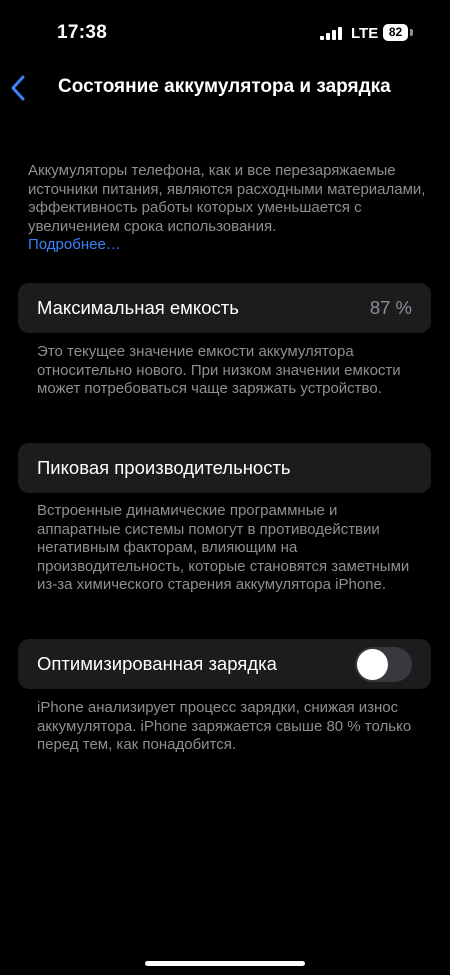  Describe the element at coordinates (411, 32) in the screenshot. I see `battery-tip` at that location.